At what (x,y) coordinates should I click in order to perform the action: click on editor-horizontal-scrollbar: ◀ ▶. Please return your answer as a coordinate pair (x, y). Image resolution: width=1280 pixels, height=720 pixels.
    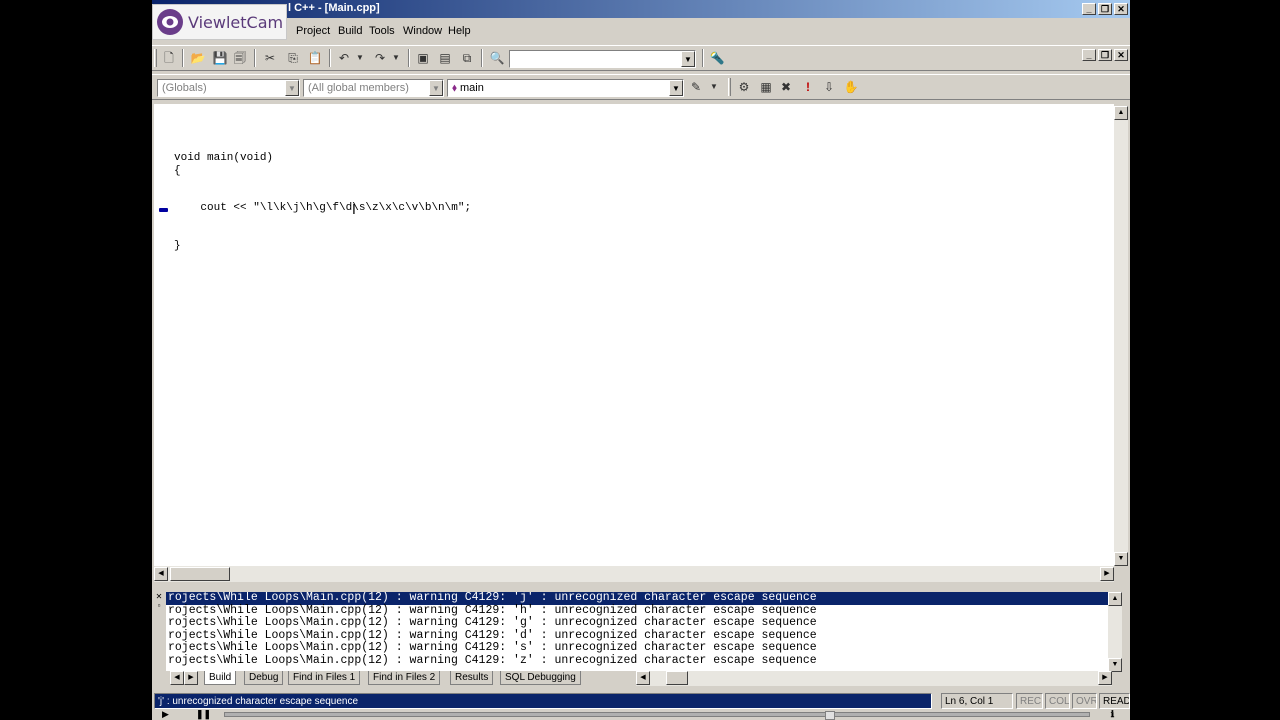
    Looking at the image, I should click on (634, 574).